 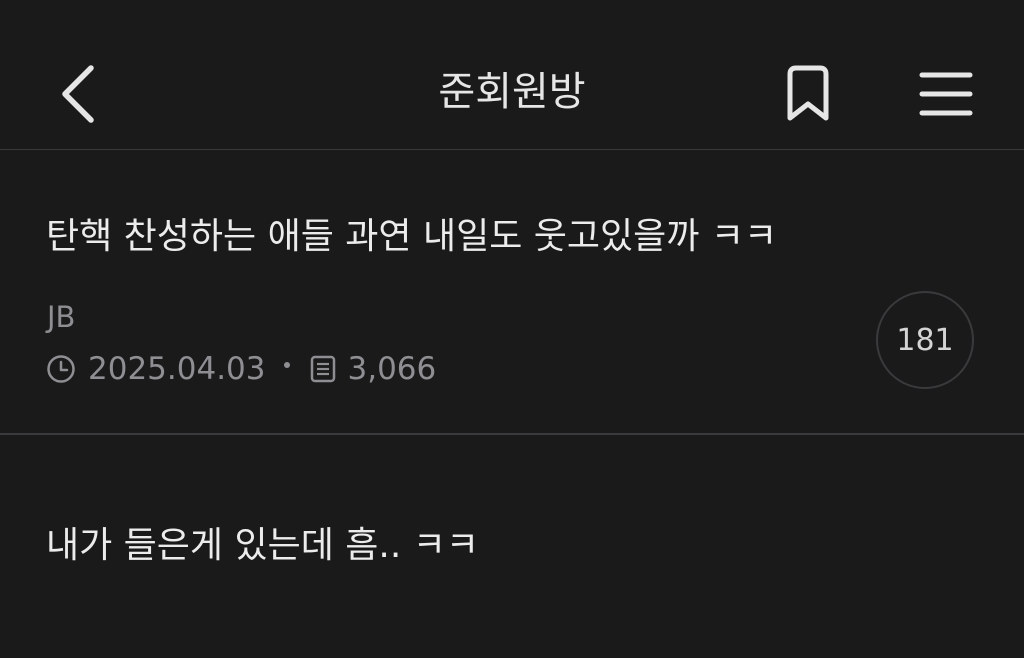 I want to click on bookmark-icon, so click(x=808, y=93).